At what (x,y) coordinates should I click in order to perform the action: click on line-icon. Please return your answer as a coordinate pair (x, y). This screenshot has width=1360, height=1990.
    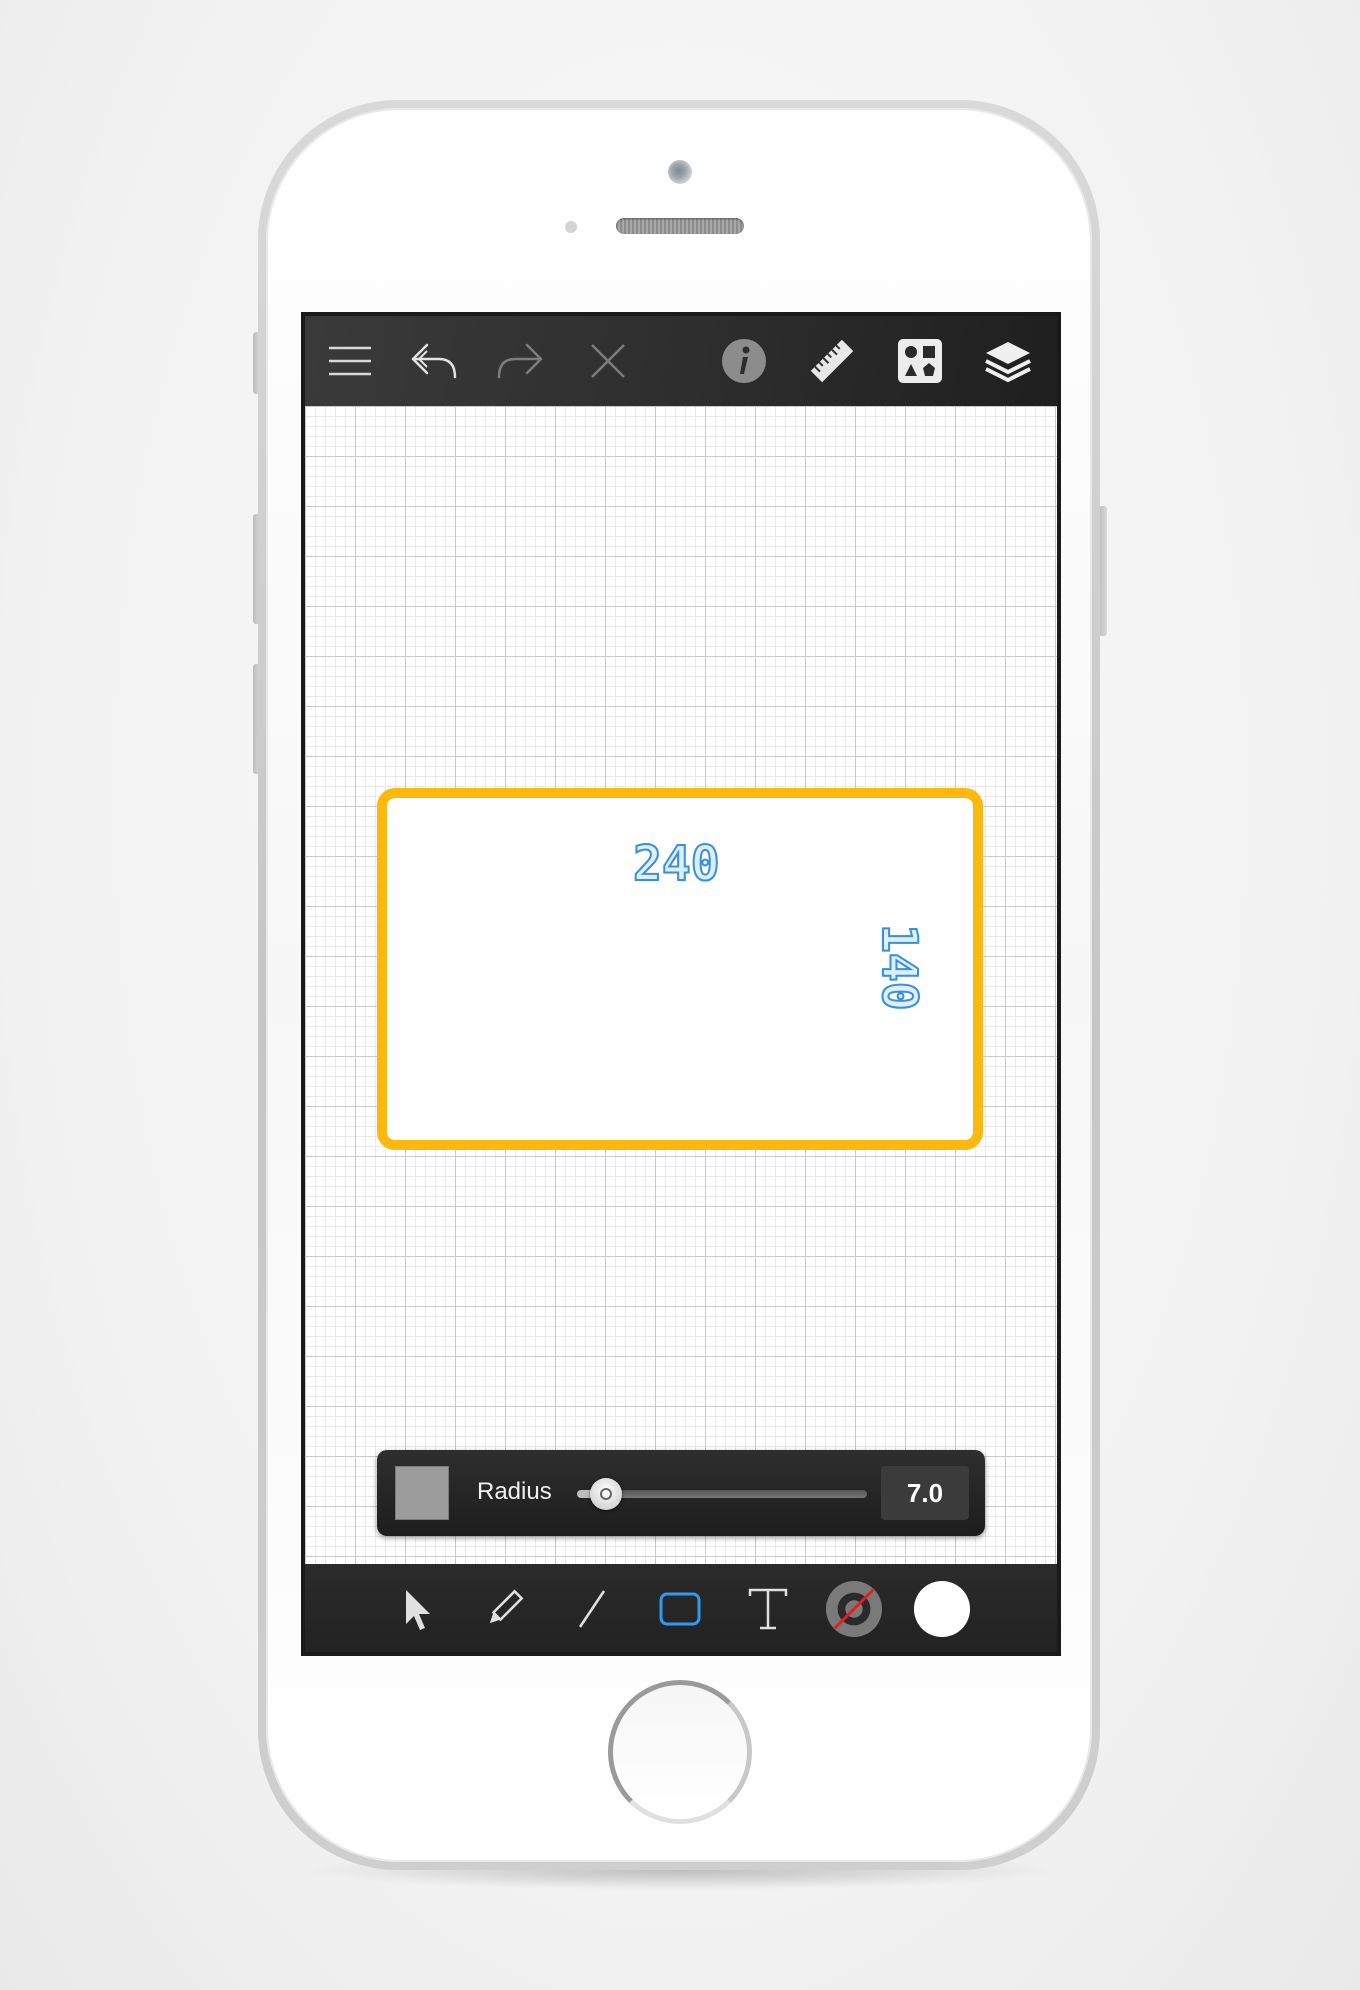
    Looking at the image, I should click on (592, 1609).